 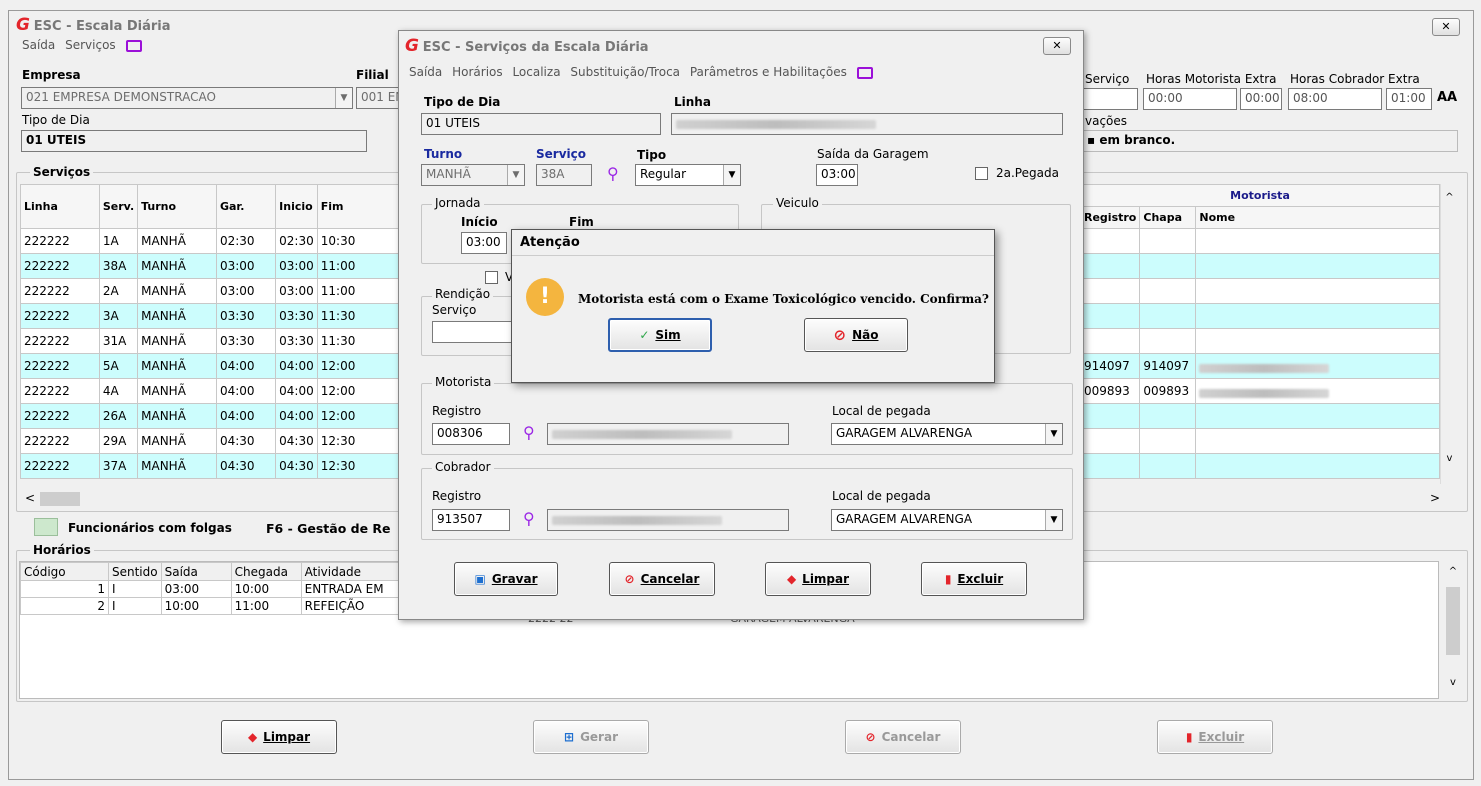 I want to click on dmenu-substituicao: Substituição/Troca, so click(x=625, y=72).